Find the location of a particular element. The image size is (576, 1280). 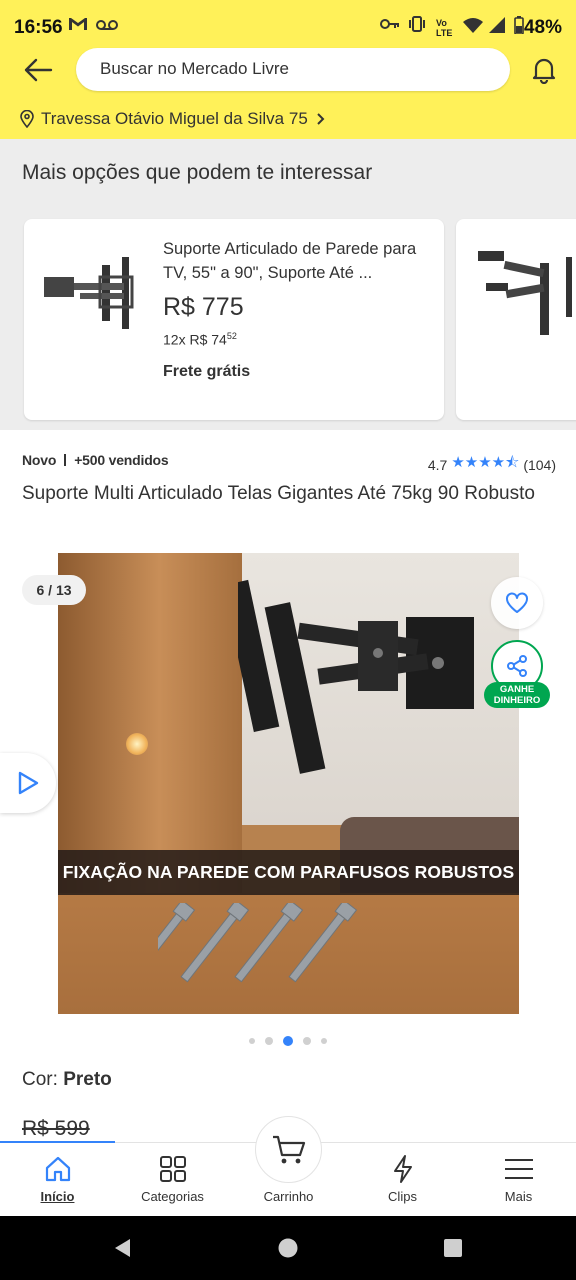

menu-icon is located at coordinates (518, 1169).